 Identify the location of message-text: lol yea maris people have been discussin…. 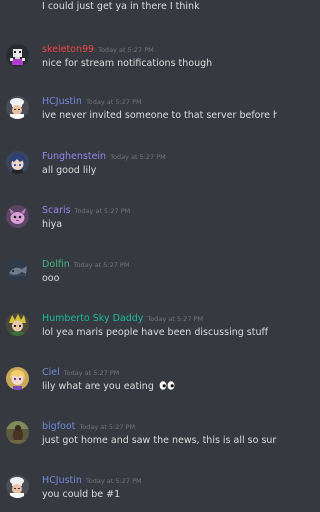
(155, 332).